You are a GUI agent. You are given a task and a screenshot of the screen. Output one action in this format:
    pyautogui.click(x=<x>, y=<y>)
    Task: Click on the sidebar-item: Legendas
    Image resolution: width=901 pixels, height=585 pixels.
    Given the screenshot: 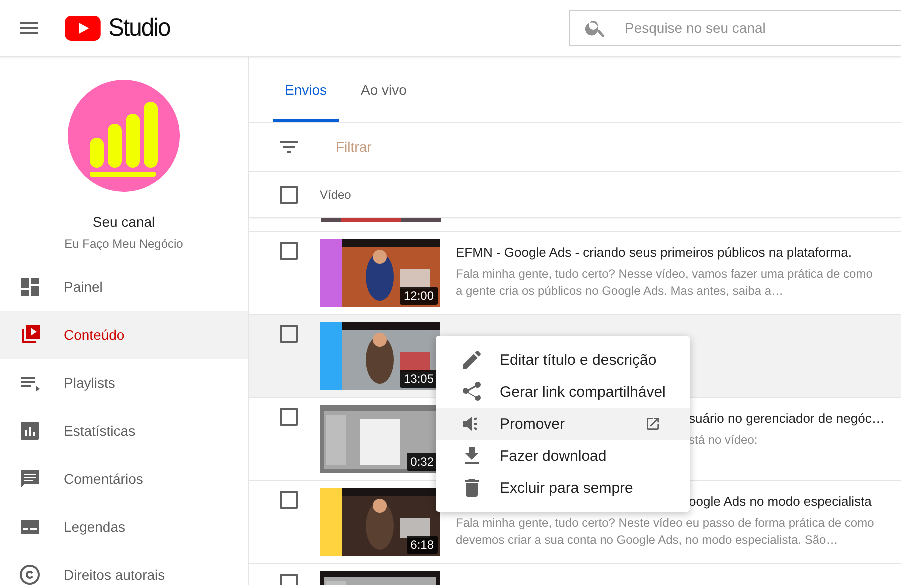 What is the action you would take?
    pyautogui.click(x=124, y=527)
    